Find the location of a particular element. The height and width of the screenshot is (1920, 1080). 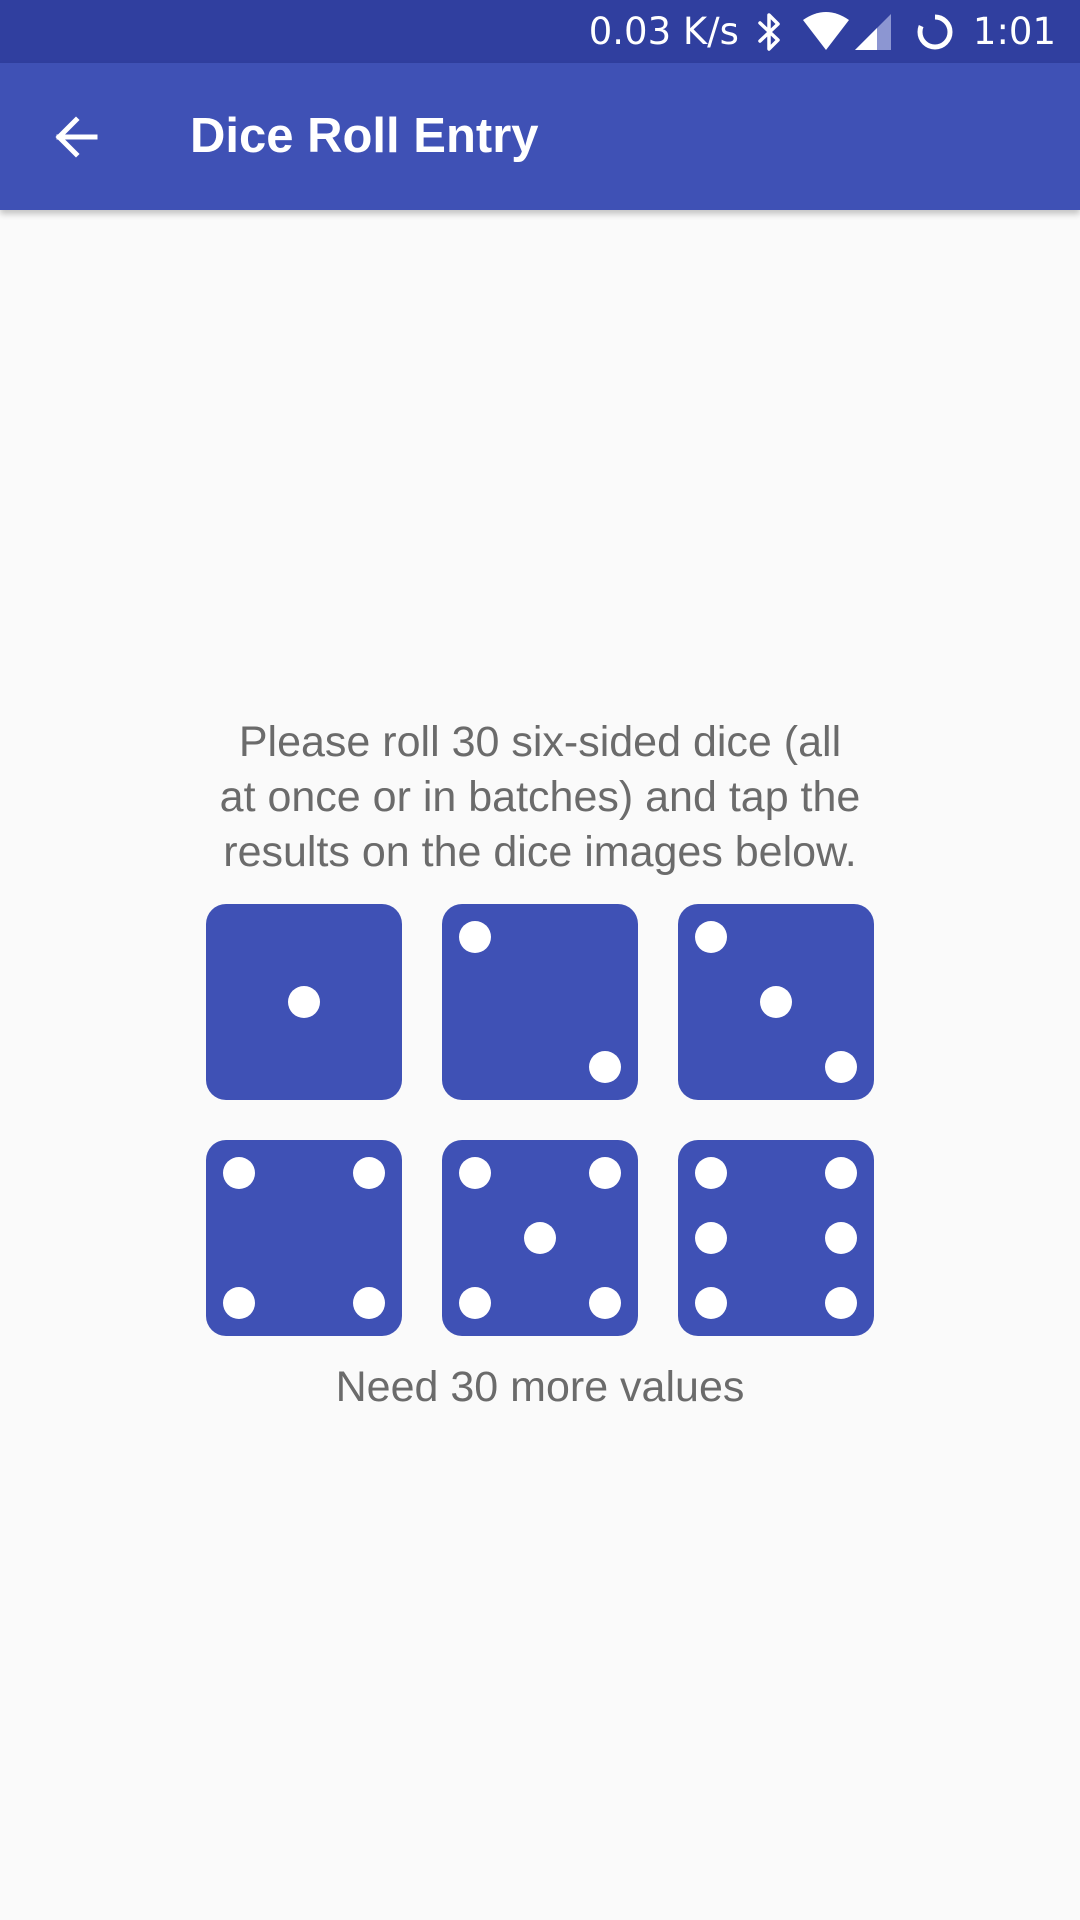

page-title: Dice Roll Entry is located at coordinates (364, 136).